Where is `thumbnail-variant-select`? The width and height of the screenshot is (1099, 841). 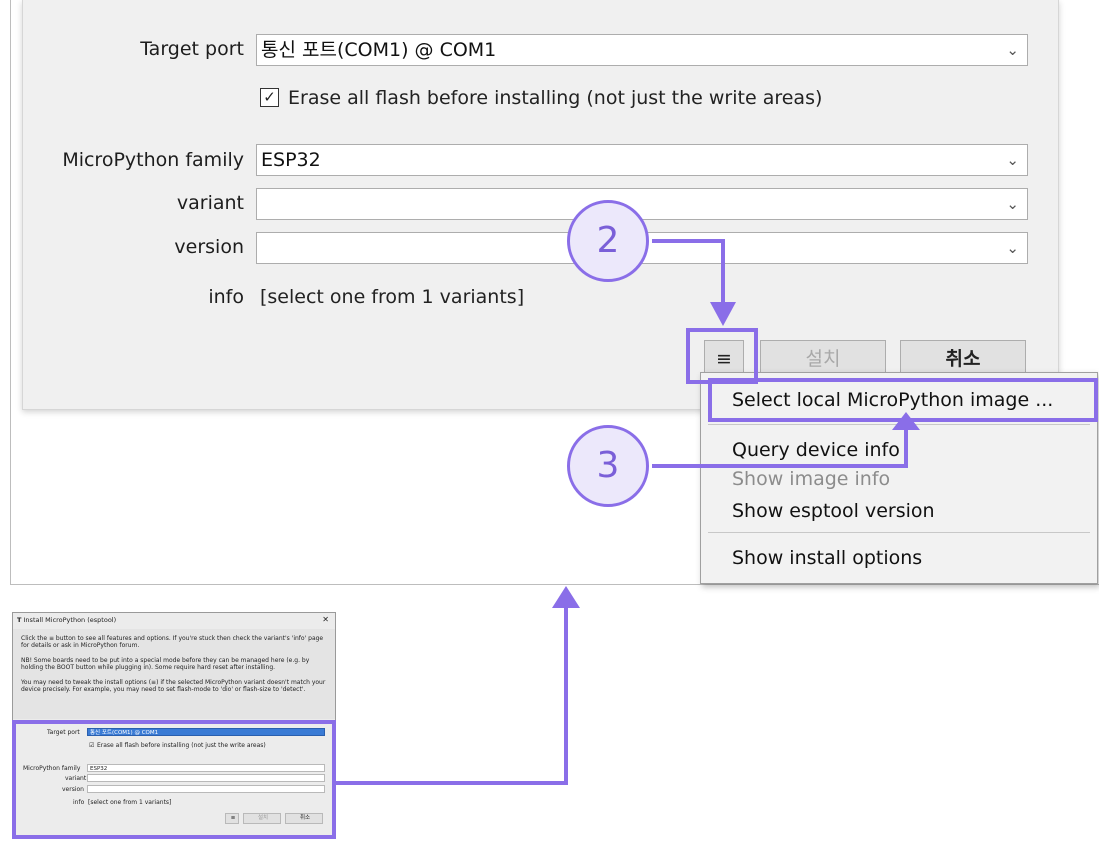
thumbnail-variant-select is located at coordinates (206, 778).